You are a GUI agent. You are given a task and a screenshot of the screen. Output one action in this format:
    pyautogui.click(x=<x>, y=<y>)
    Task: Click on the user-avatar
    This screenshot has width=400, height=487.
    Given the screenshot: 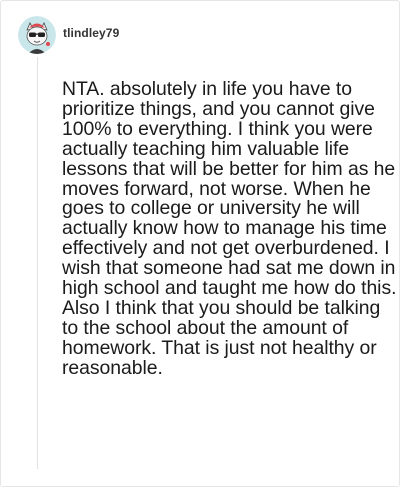 What is the action you would take?
    pyautogui.click(x=37, y=35)
    